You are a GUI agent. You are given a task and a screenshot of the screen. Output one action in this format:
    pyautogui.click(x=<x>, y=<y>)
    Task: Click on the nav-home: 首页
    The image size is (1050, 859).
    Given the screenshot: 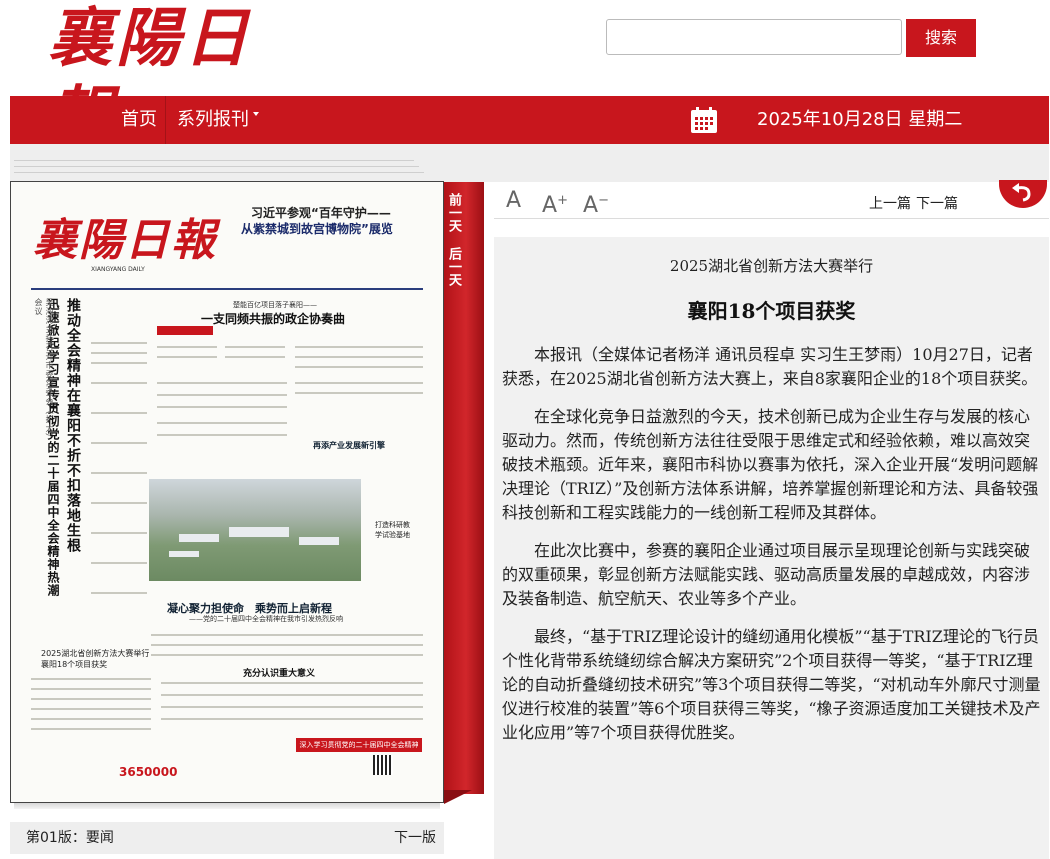 What is the action you would take?
    pyautogui.click(x=139, y=120)
    